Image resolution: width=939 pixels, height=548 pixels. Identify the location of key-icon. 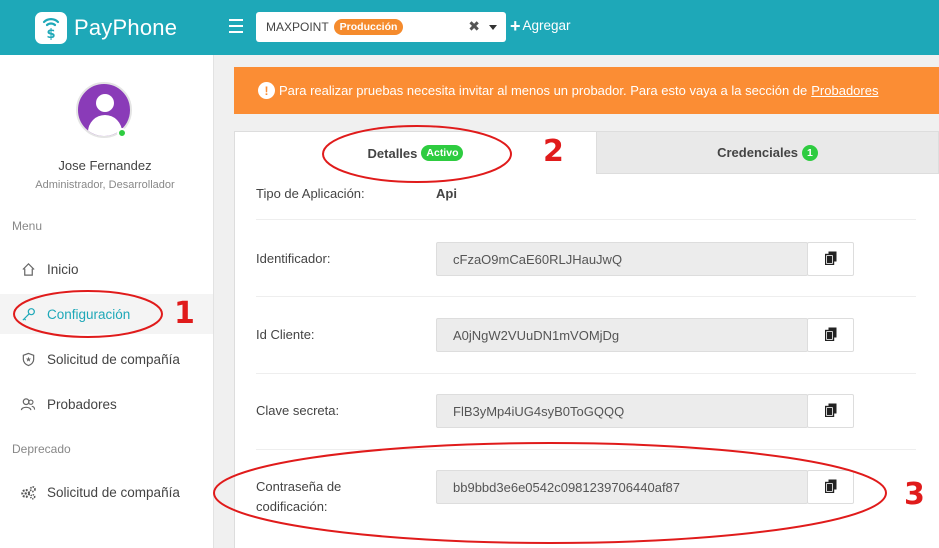
(28, 314).